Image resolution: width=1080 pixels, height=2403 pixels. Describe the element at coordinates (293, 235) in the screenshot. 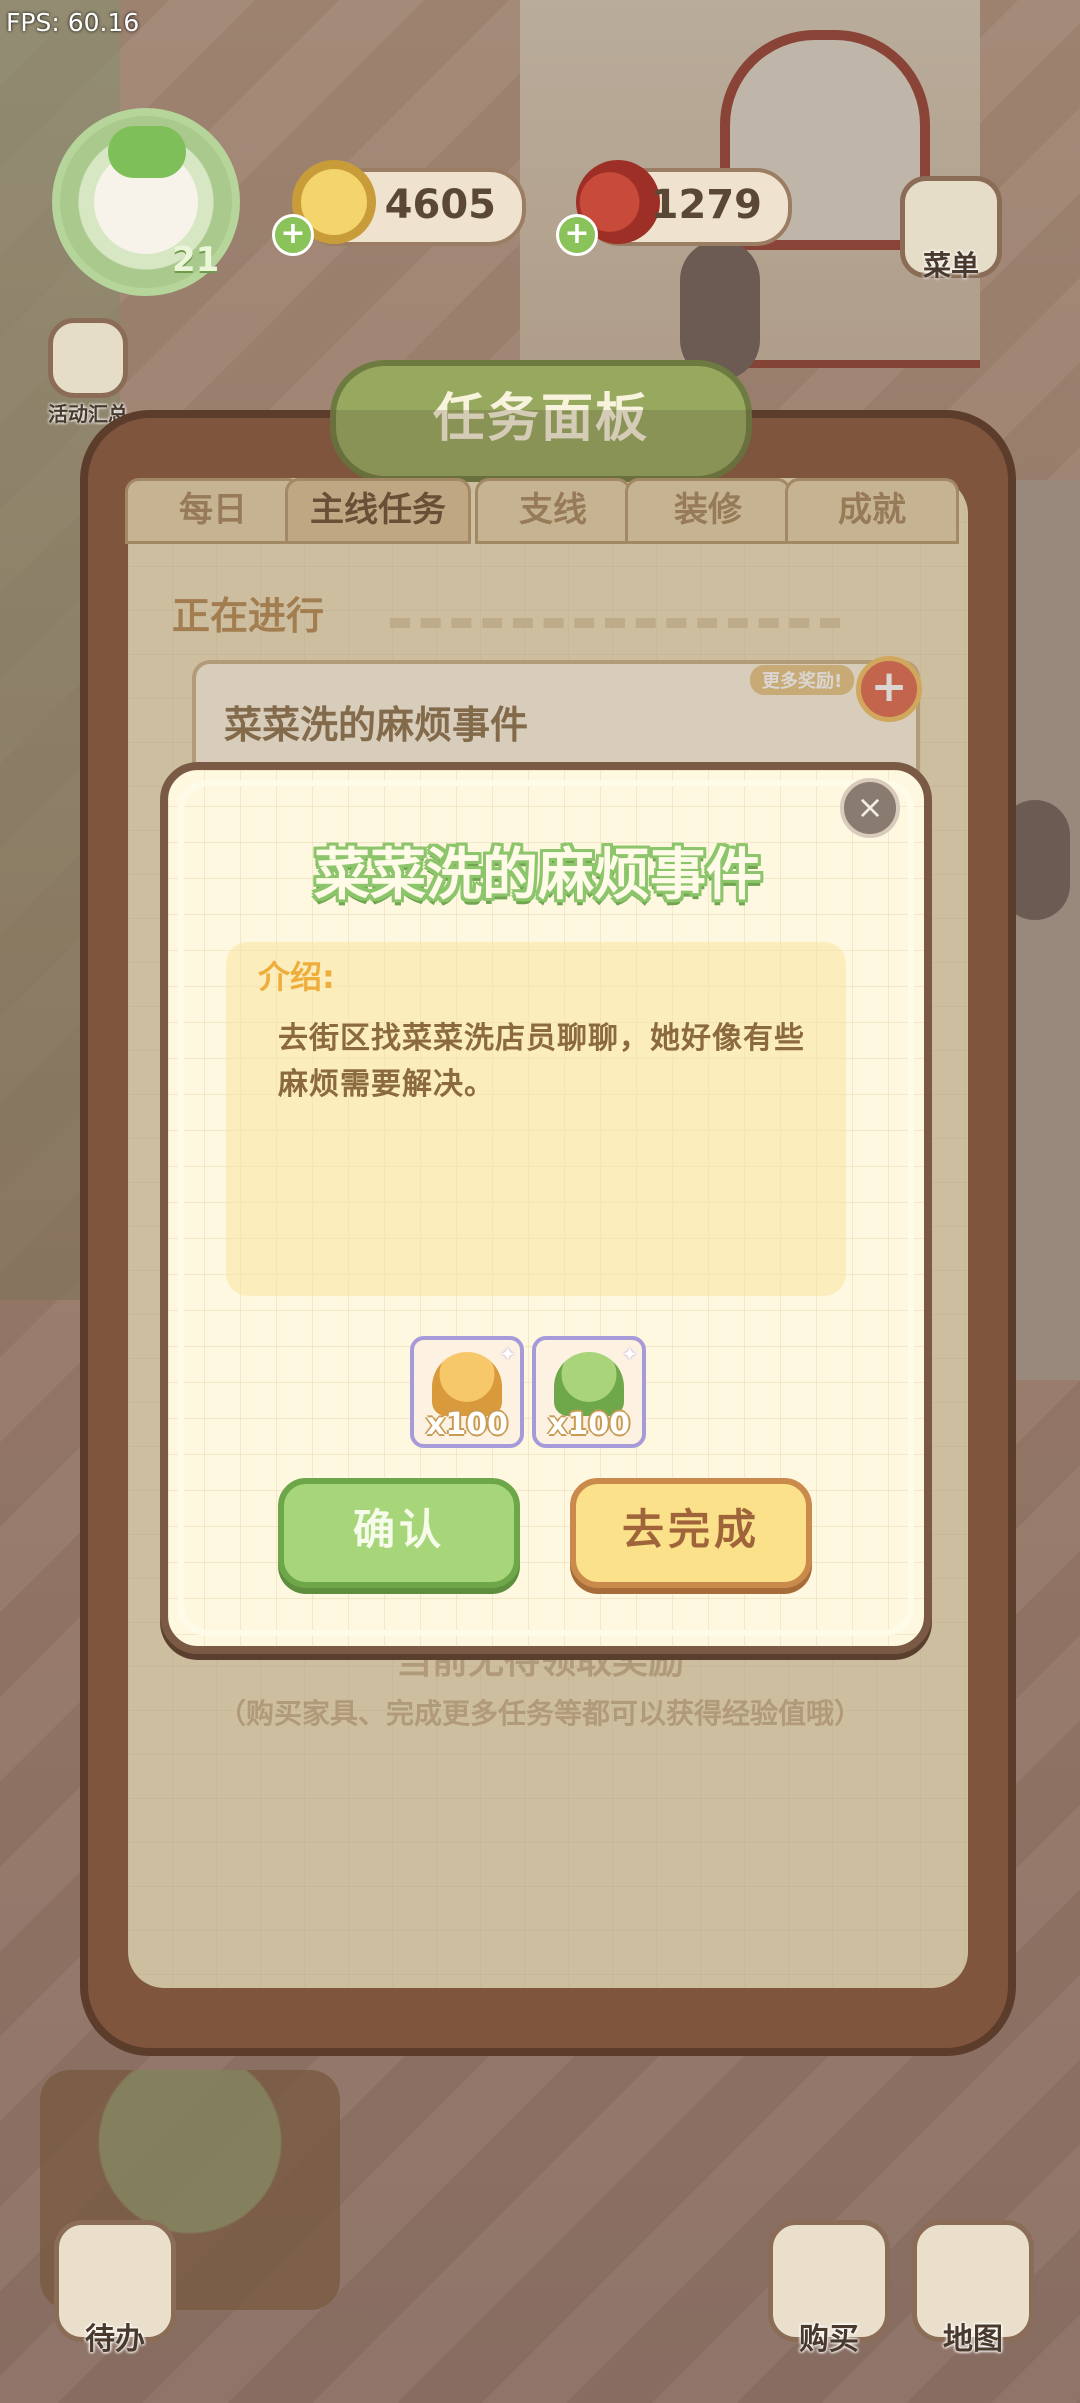

I see `add-coins-icon: +` at that location.